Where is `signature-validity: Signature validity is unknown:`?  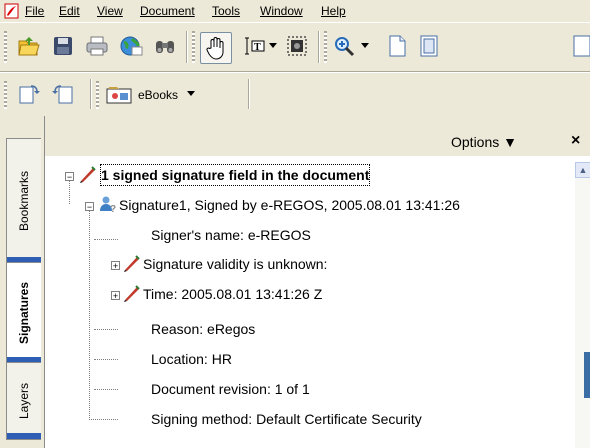 signature-validity: Signature validity is unknown: is located at coordinates (235, 264).